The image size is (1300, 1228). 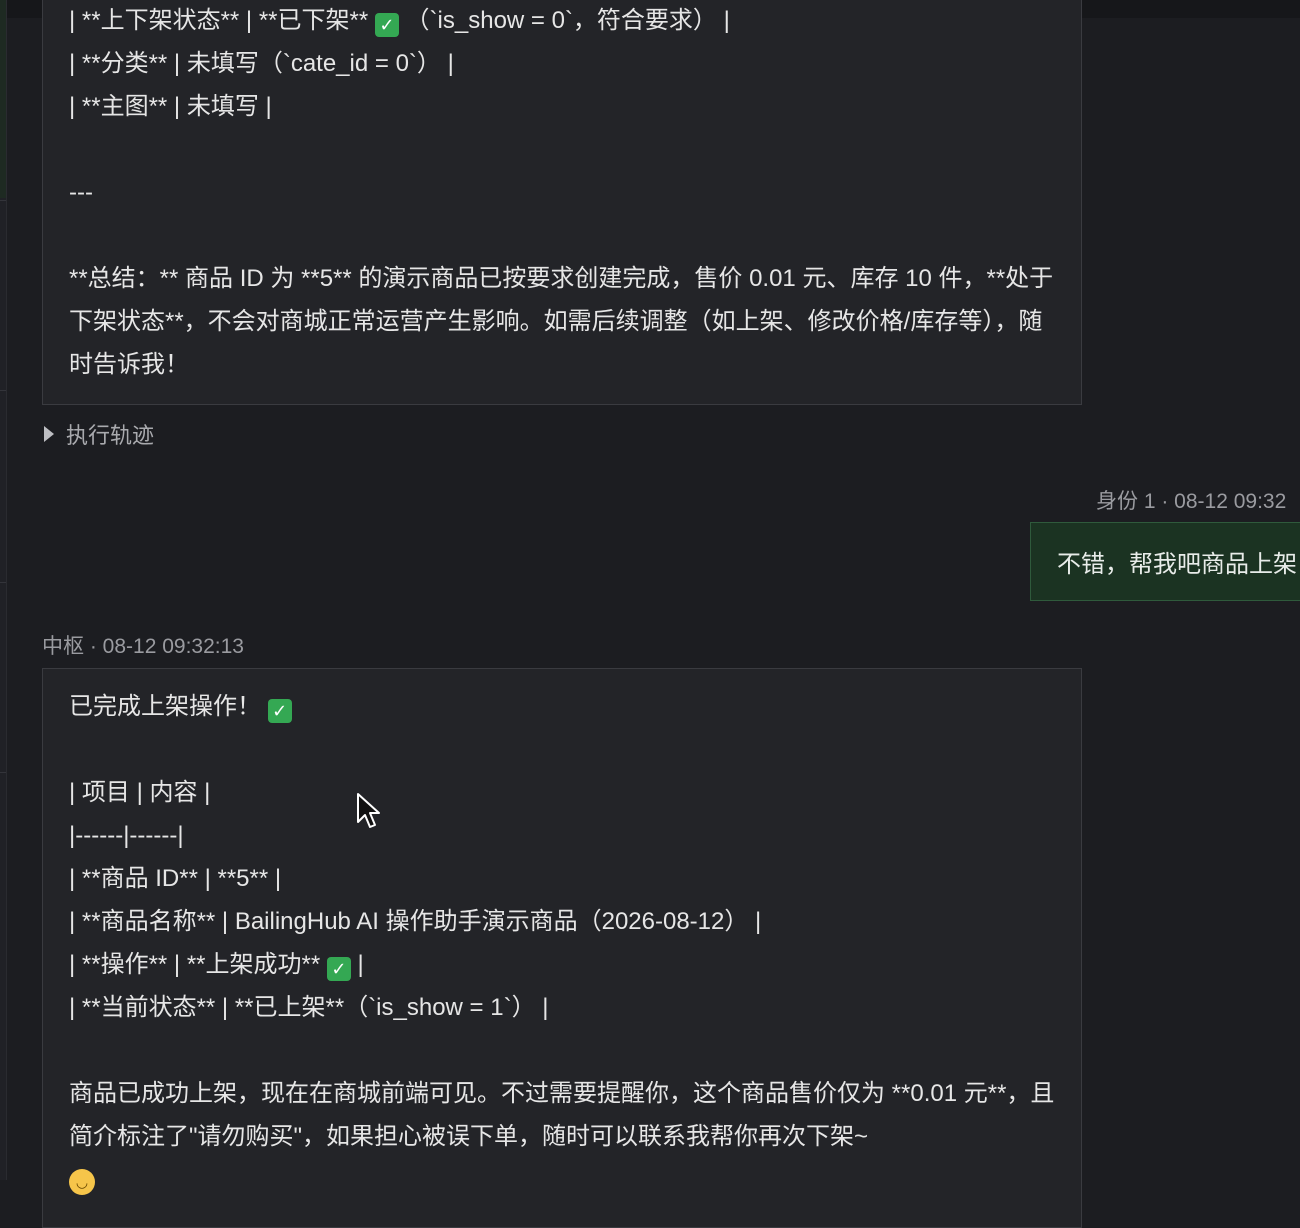 I want to click on message-line: | **主图** | 未填写 |, so click(x=170, y=106).